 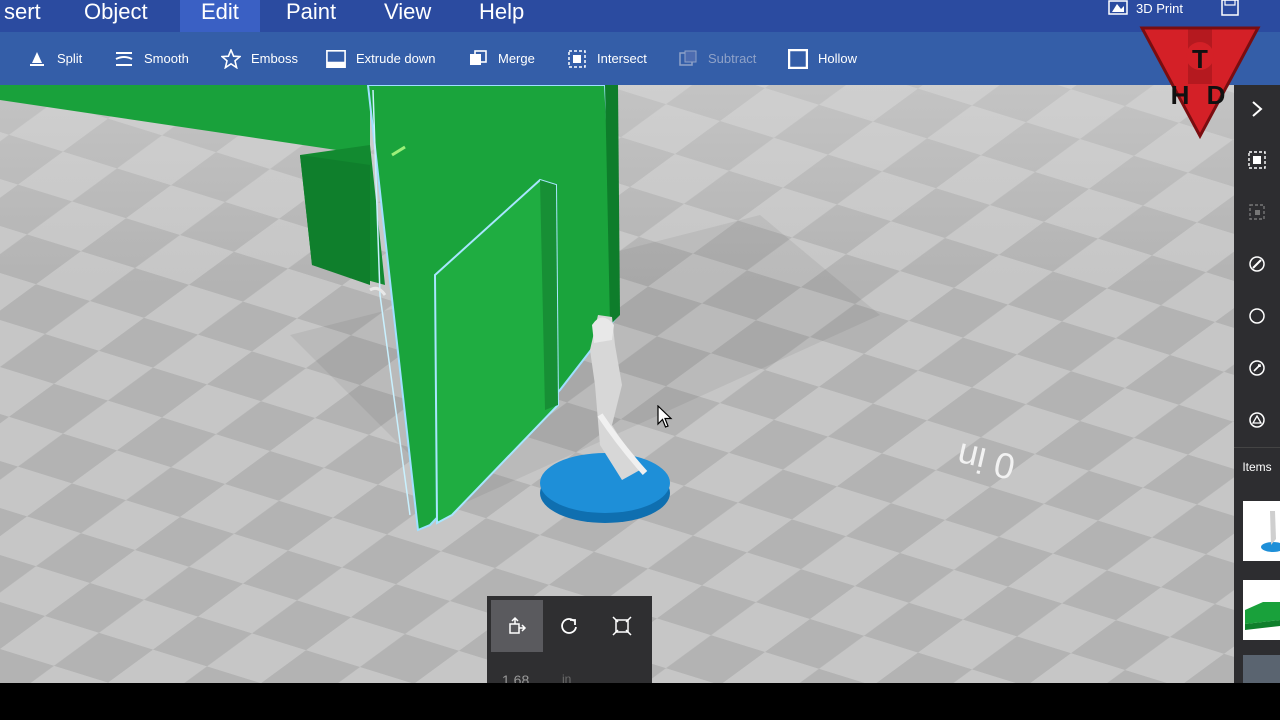 What do you see at coordinates (1257, 109) in the screenshot?
I see `chevron-right-icon` at bounding box center [1257, 109].